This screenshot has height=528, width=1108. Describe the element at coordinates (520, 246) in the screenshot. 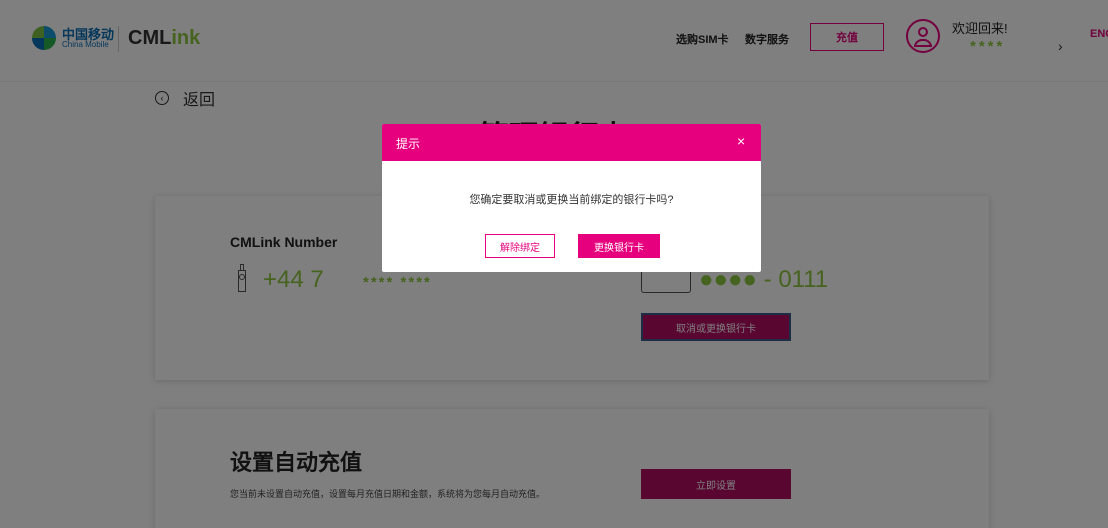

I see `unbind-button: 解除绑定` at that location.